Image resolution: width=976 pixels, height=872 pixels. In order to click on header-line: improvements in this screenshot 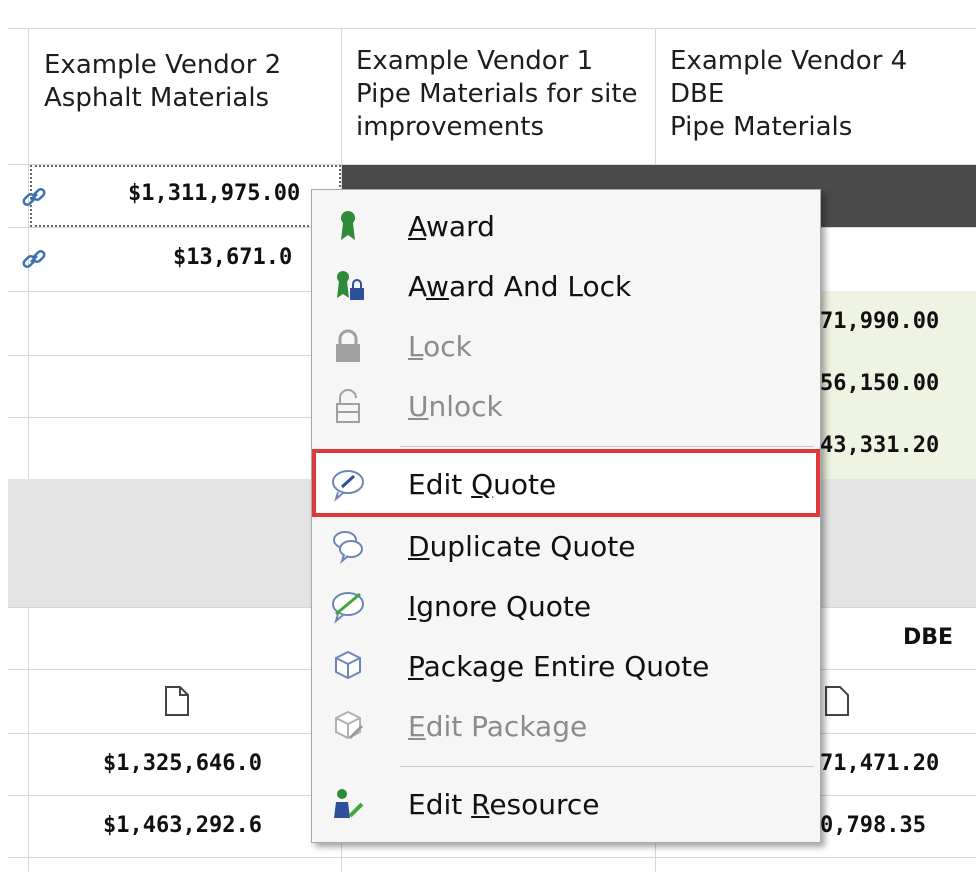, I will do `click(450, 127)`.